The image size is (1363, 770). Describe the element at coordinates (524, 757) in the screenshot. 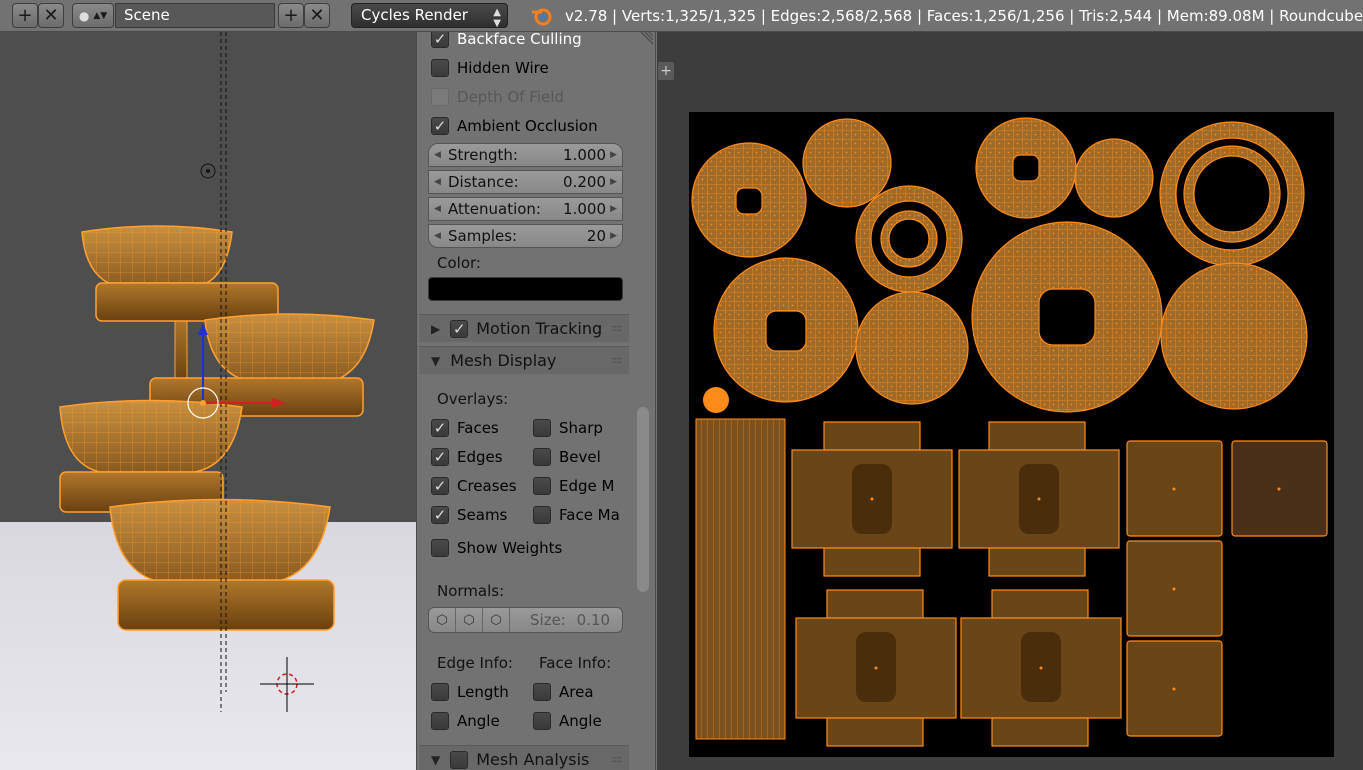

I see `mesh-analysis-header: ▼ Mesh Analysis ::::` at that location.